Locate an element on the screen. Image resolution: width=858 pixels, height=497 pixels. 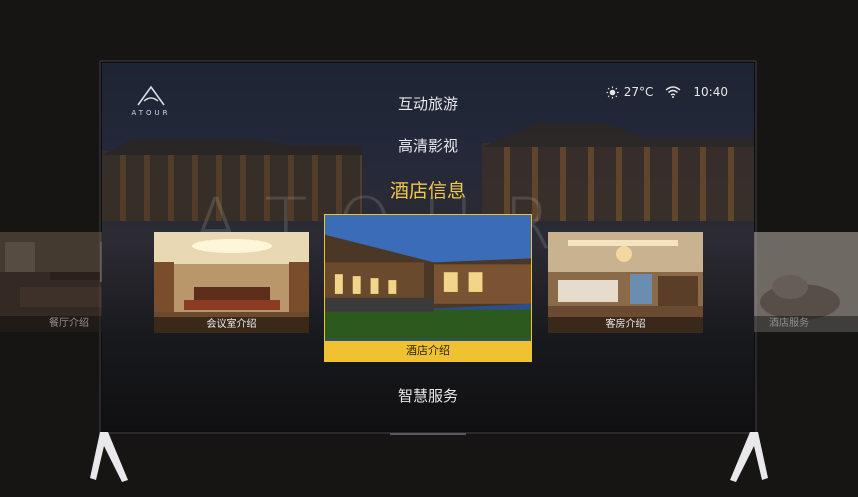
menu-item-interactive-travel: 互动旅游 is located at coordinates (428, 103).